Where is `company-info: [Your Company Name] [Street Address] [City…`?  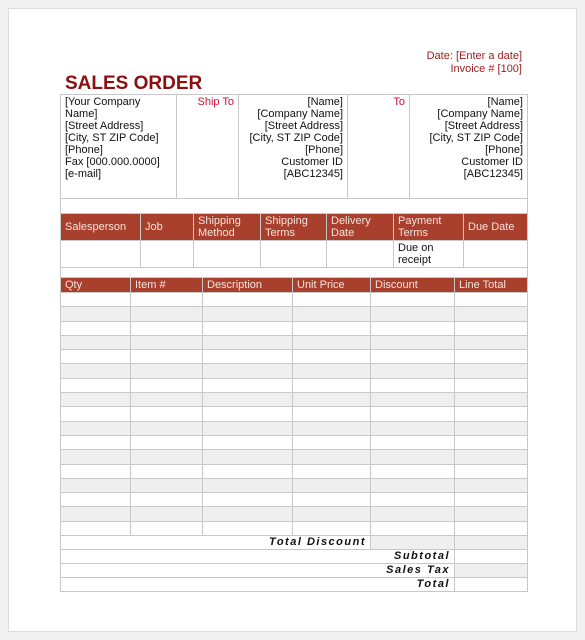 company-info: [Your Company Name] [Street Address] [City… is located at coordinates (118, 146).